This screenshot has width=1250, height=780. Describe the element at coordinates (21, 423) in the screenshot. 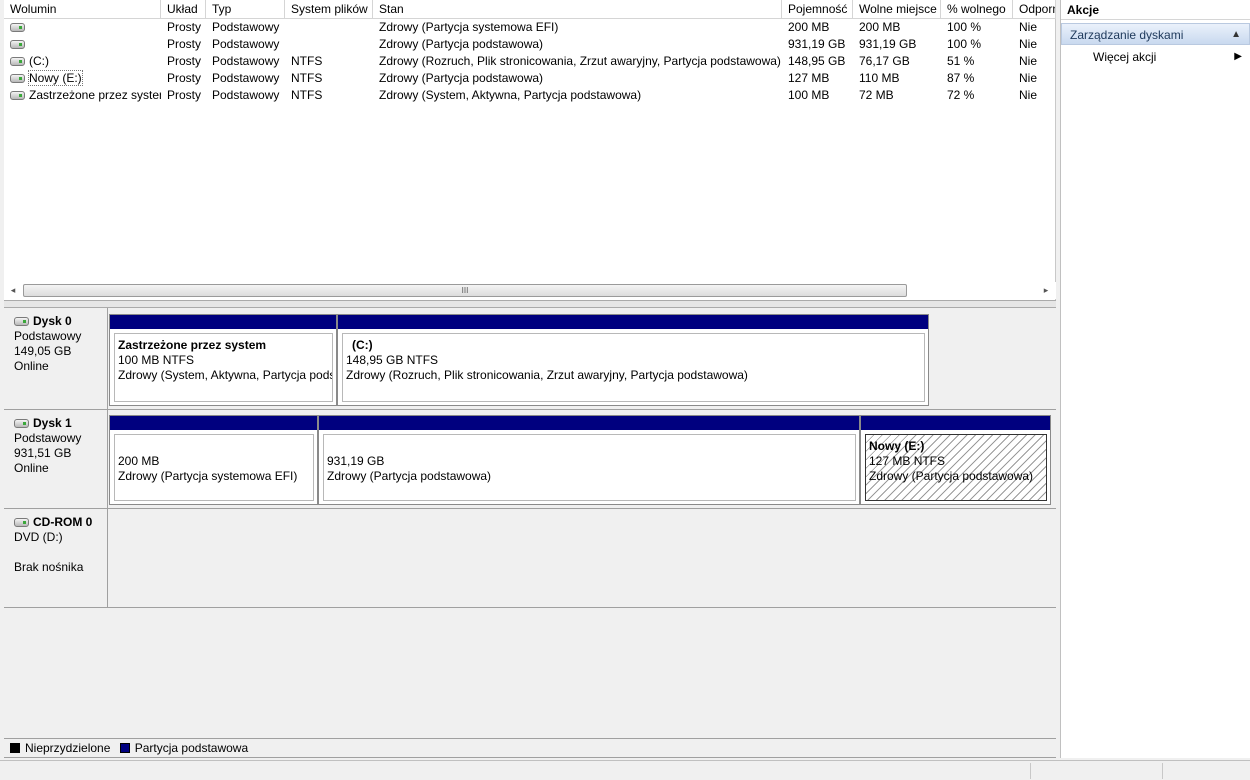

I see `hard-disk-icon` at that location.